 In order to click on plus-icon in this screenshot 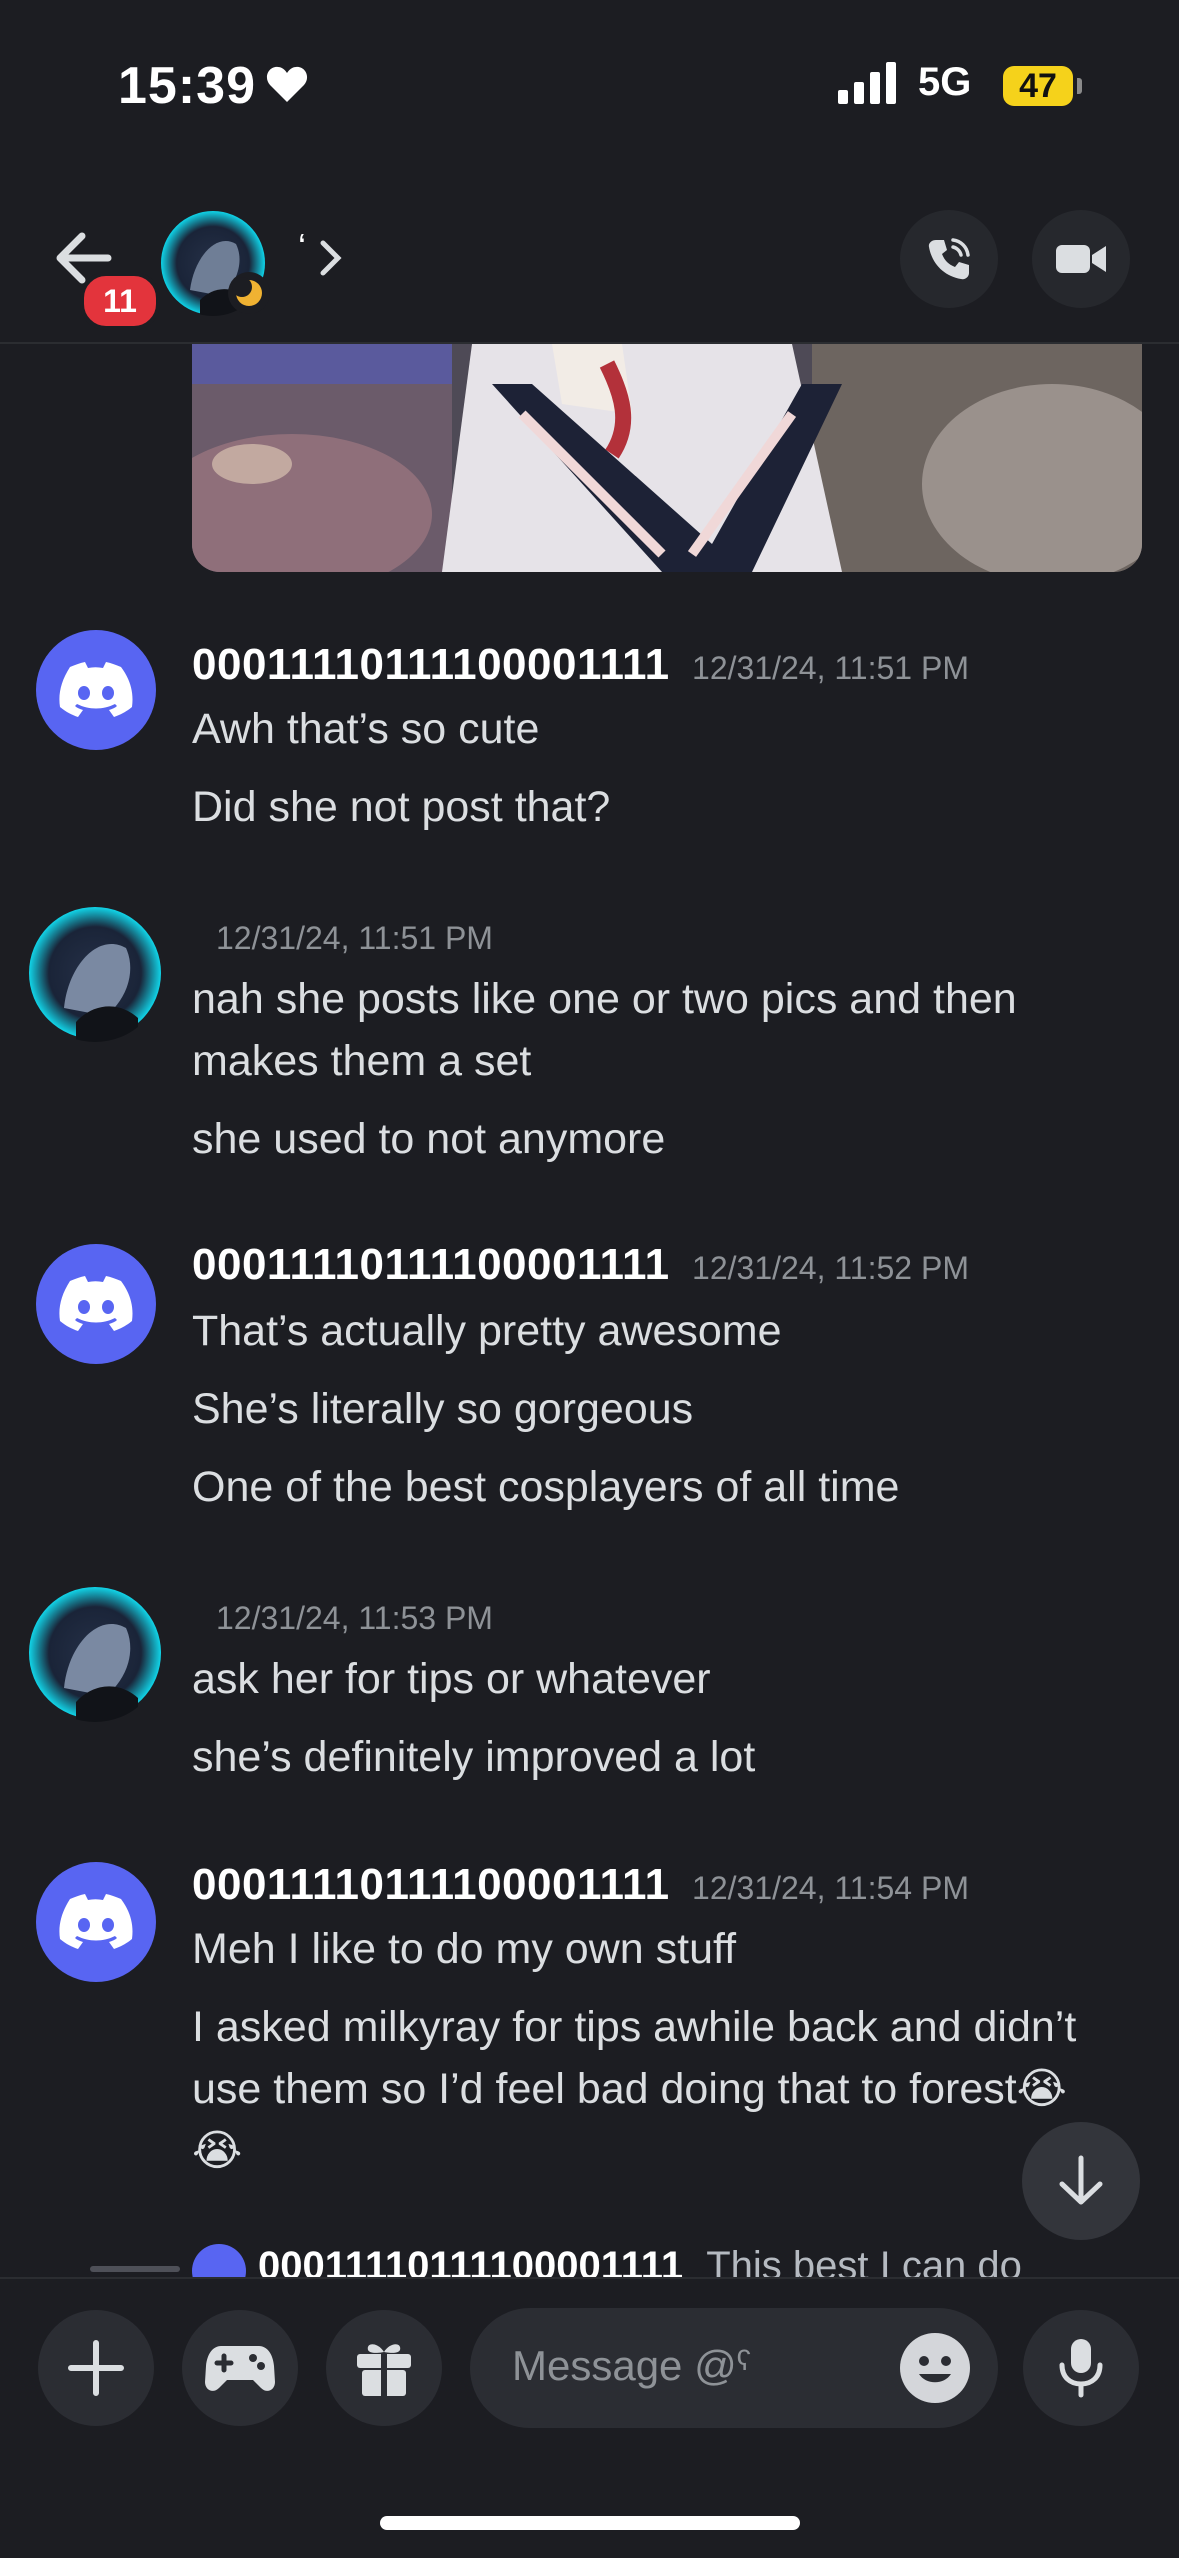, I will do `click(96, 2368)`.